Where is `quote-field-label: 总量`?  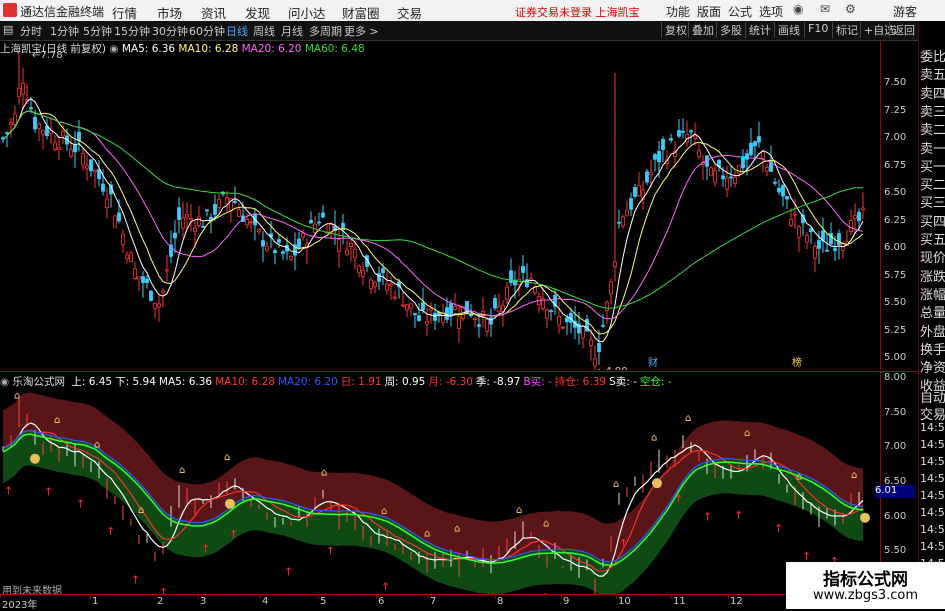 quote-field-label: 总量 is located at coordinates (932, 314).